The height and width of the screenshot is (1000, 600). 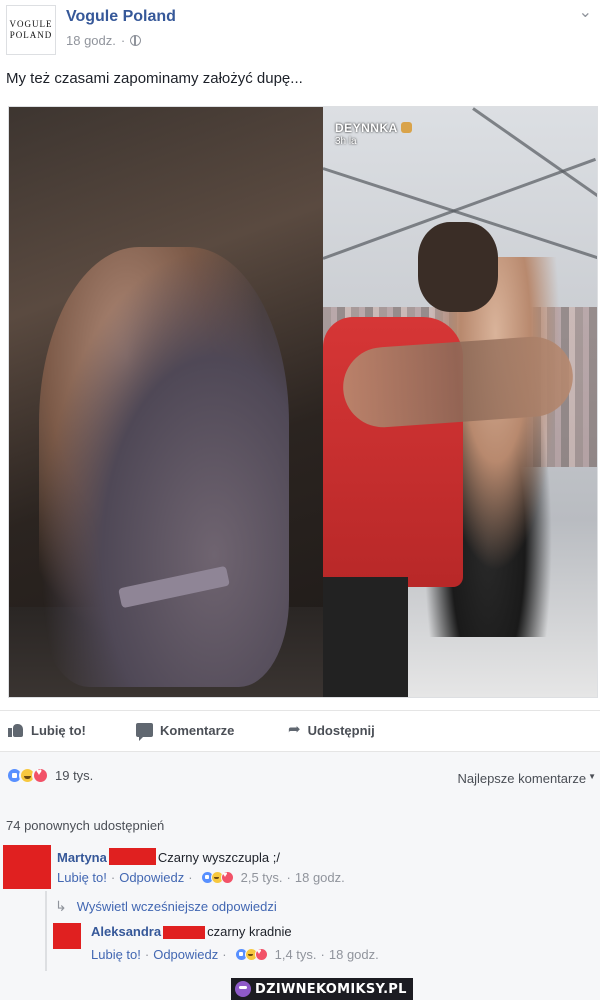 I want to click on reaction-summary: 19 tys. Najlepsze komentarze▼, so click(x=300, y=777).